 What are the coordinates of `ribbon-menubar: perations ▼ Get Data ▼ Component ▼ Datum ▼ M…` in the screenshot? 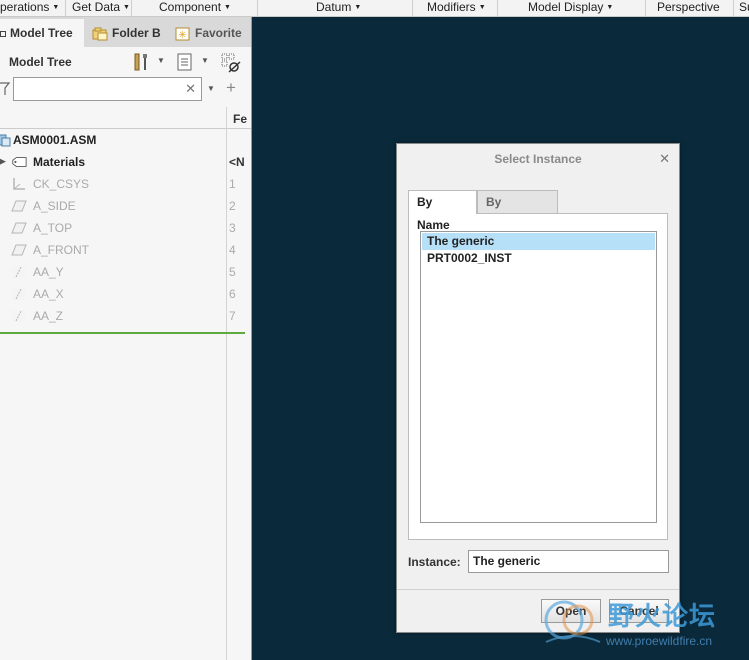 It's located at (374, 8).